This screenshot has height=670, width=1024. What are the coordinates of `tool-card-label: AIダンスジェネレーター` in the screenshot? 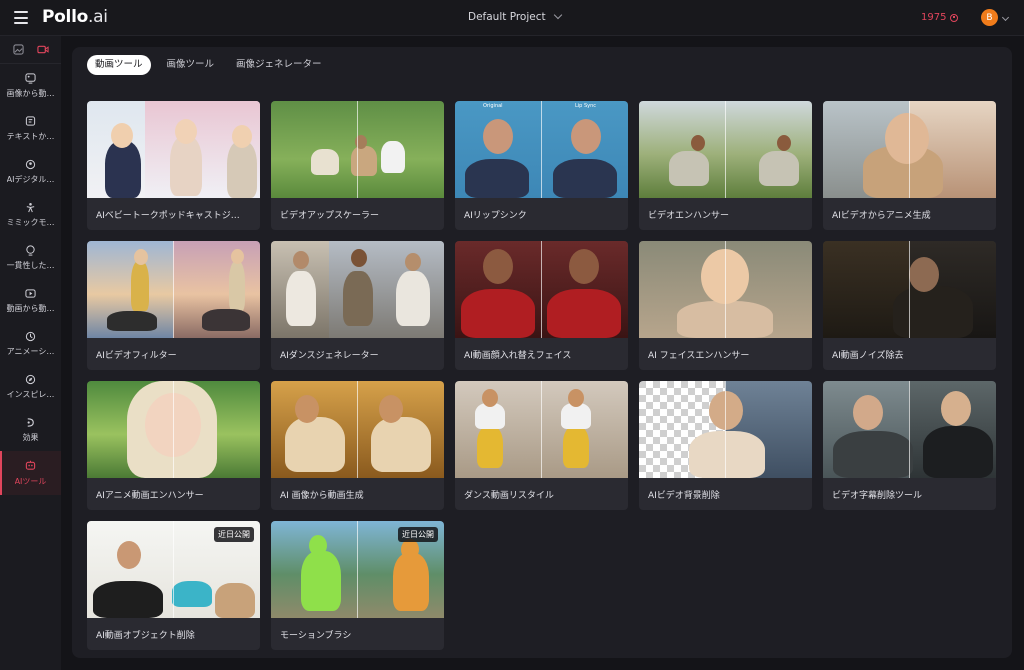 It's located at (329, 356).